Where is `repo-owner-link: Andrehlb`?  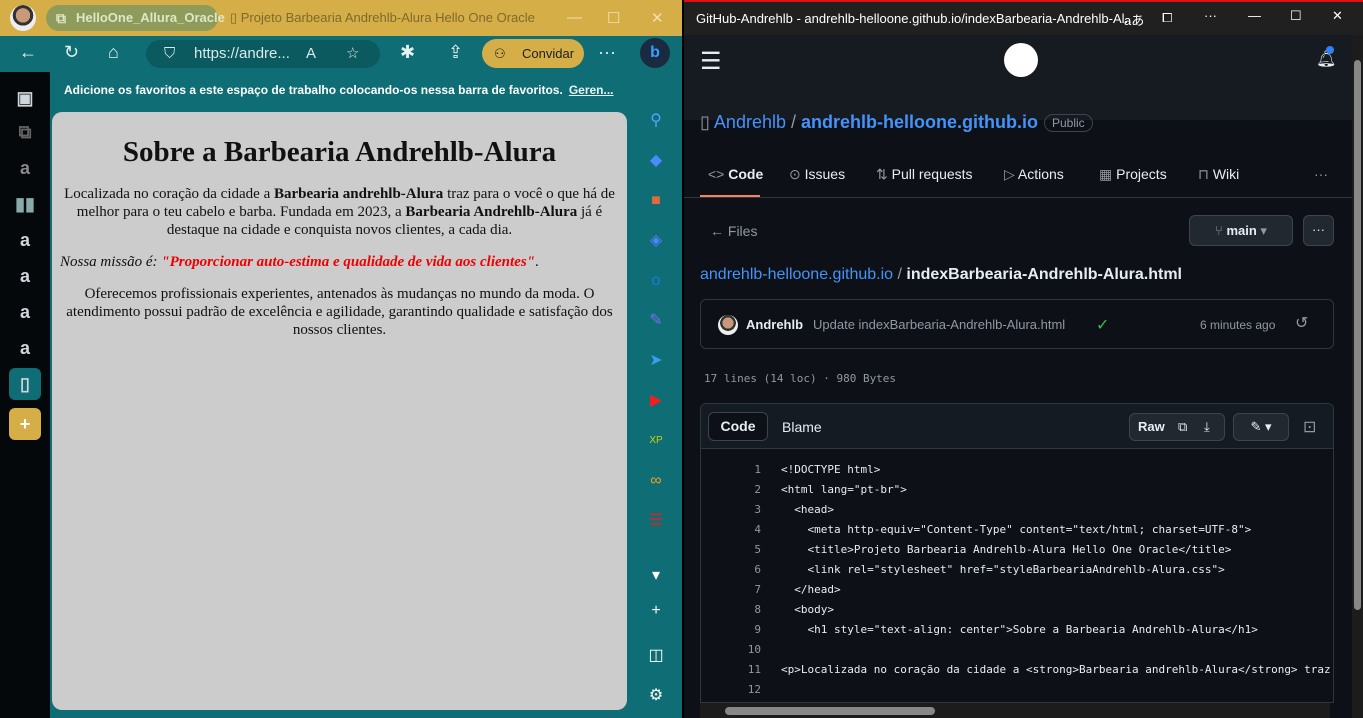 repo-owner-link: Andrehlb is located at coordinates (750, 122).